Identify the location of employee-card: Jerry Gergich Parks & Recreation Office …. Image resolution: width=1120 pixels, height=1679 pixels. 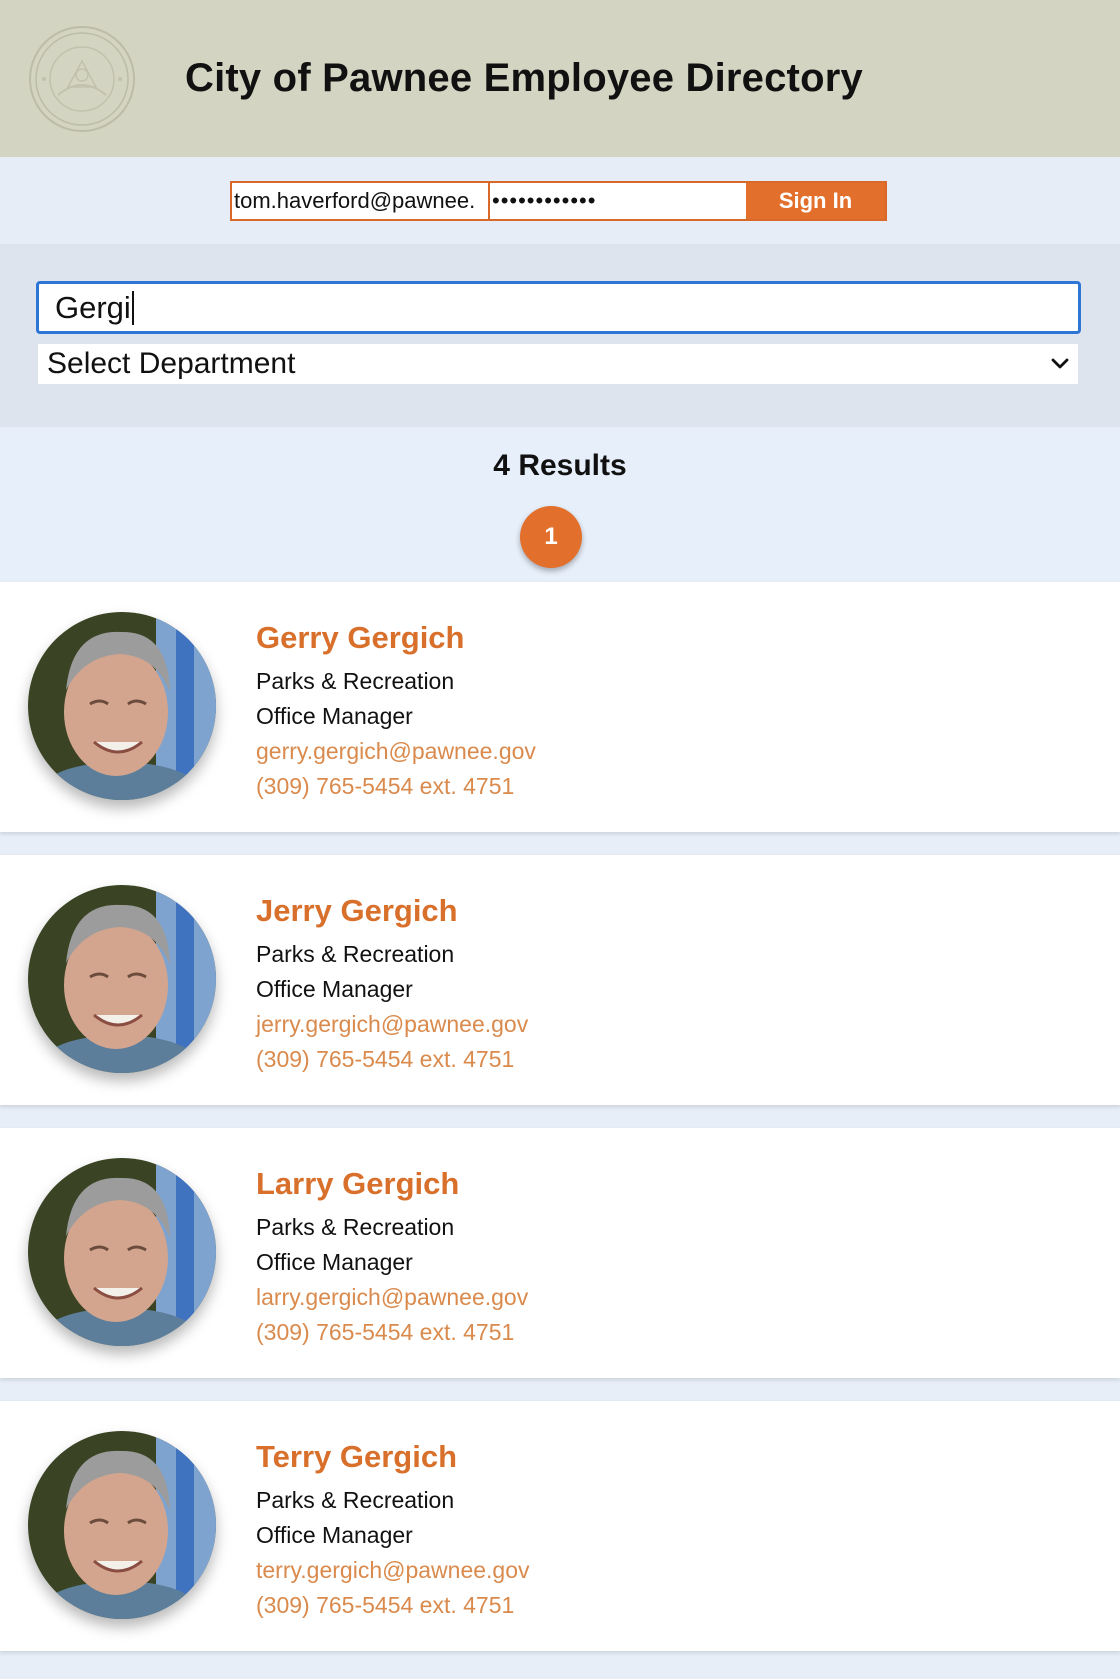
(560, 980).